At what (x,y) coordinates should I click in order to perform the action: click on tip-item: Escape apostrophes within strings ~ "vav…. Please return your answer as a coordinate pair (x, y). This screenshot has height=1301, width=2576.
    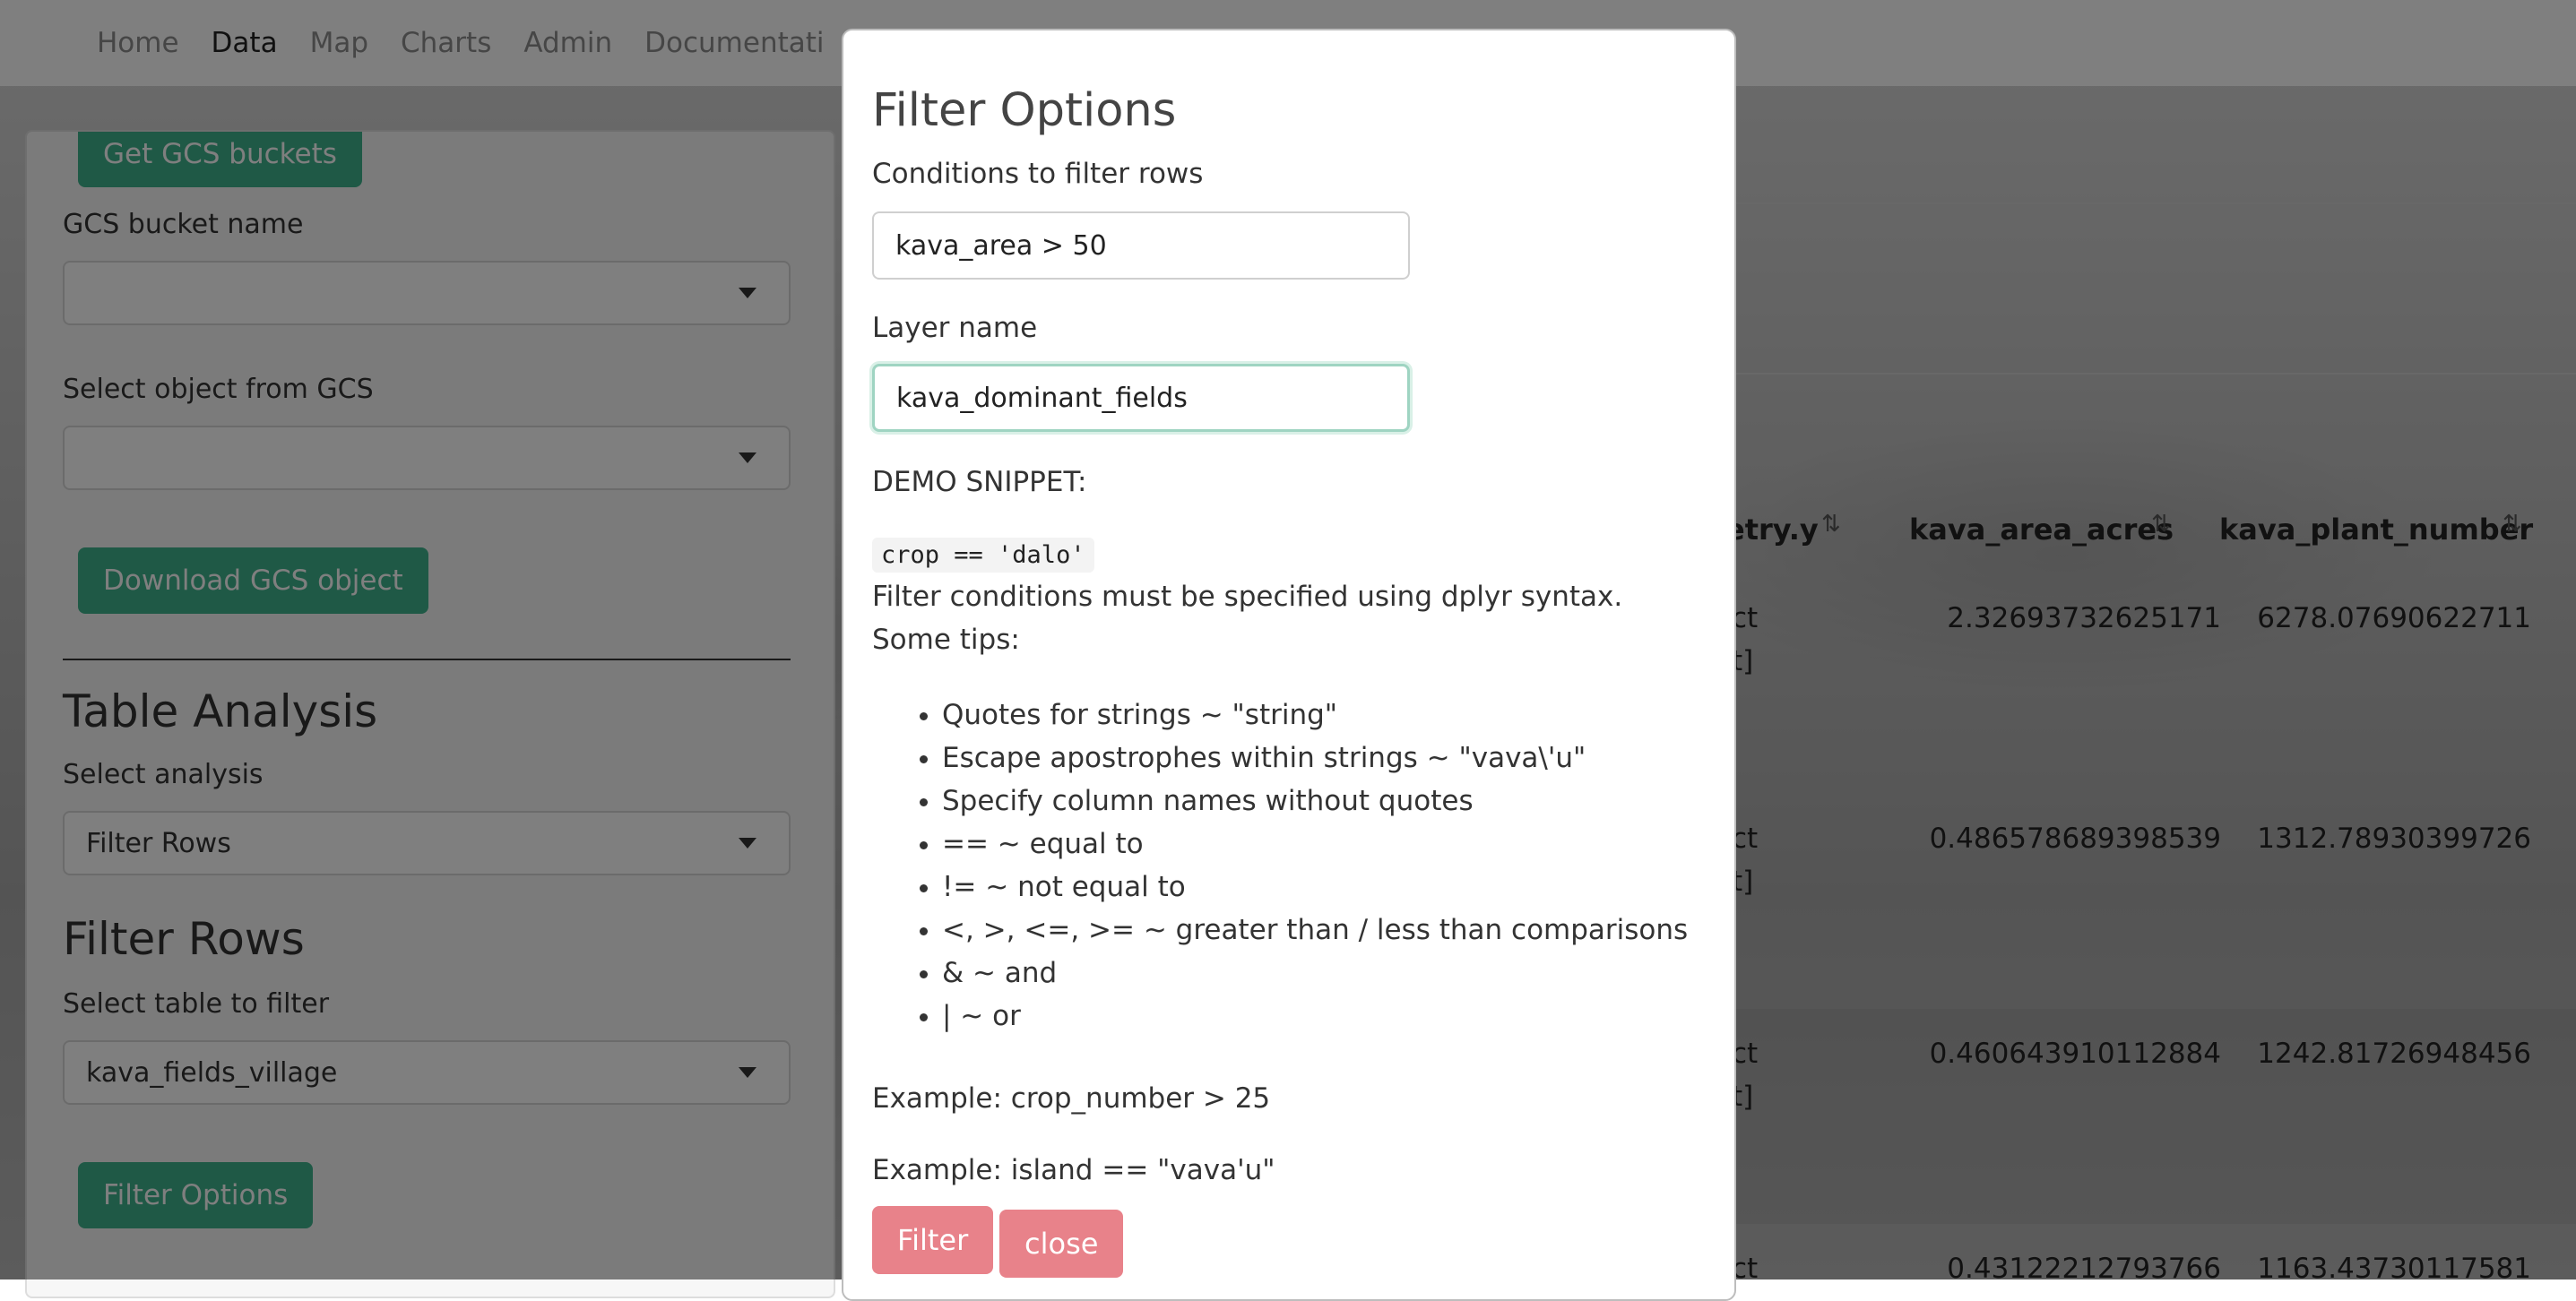
    Looking at the image, I should click on (1315, 758).